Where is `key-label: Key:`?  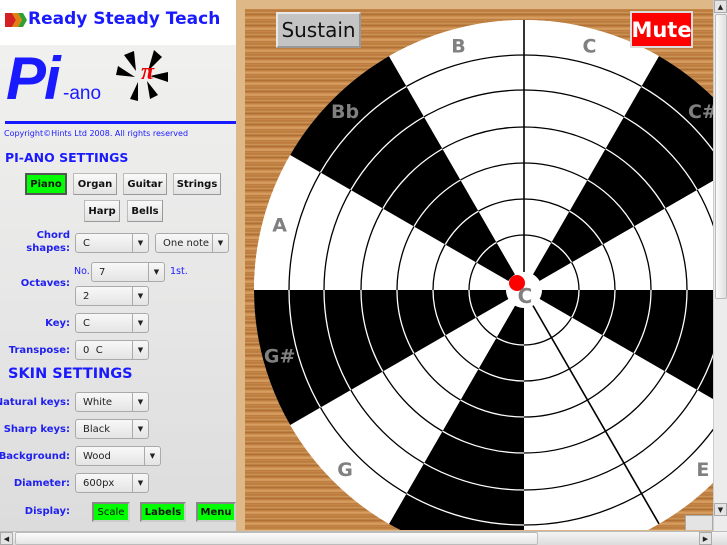 key-label: Key: is located at coordinates (57, 323).